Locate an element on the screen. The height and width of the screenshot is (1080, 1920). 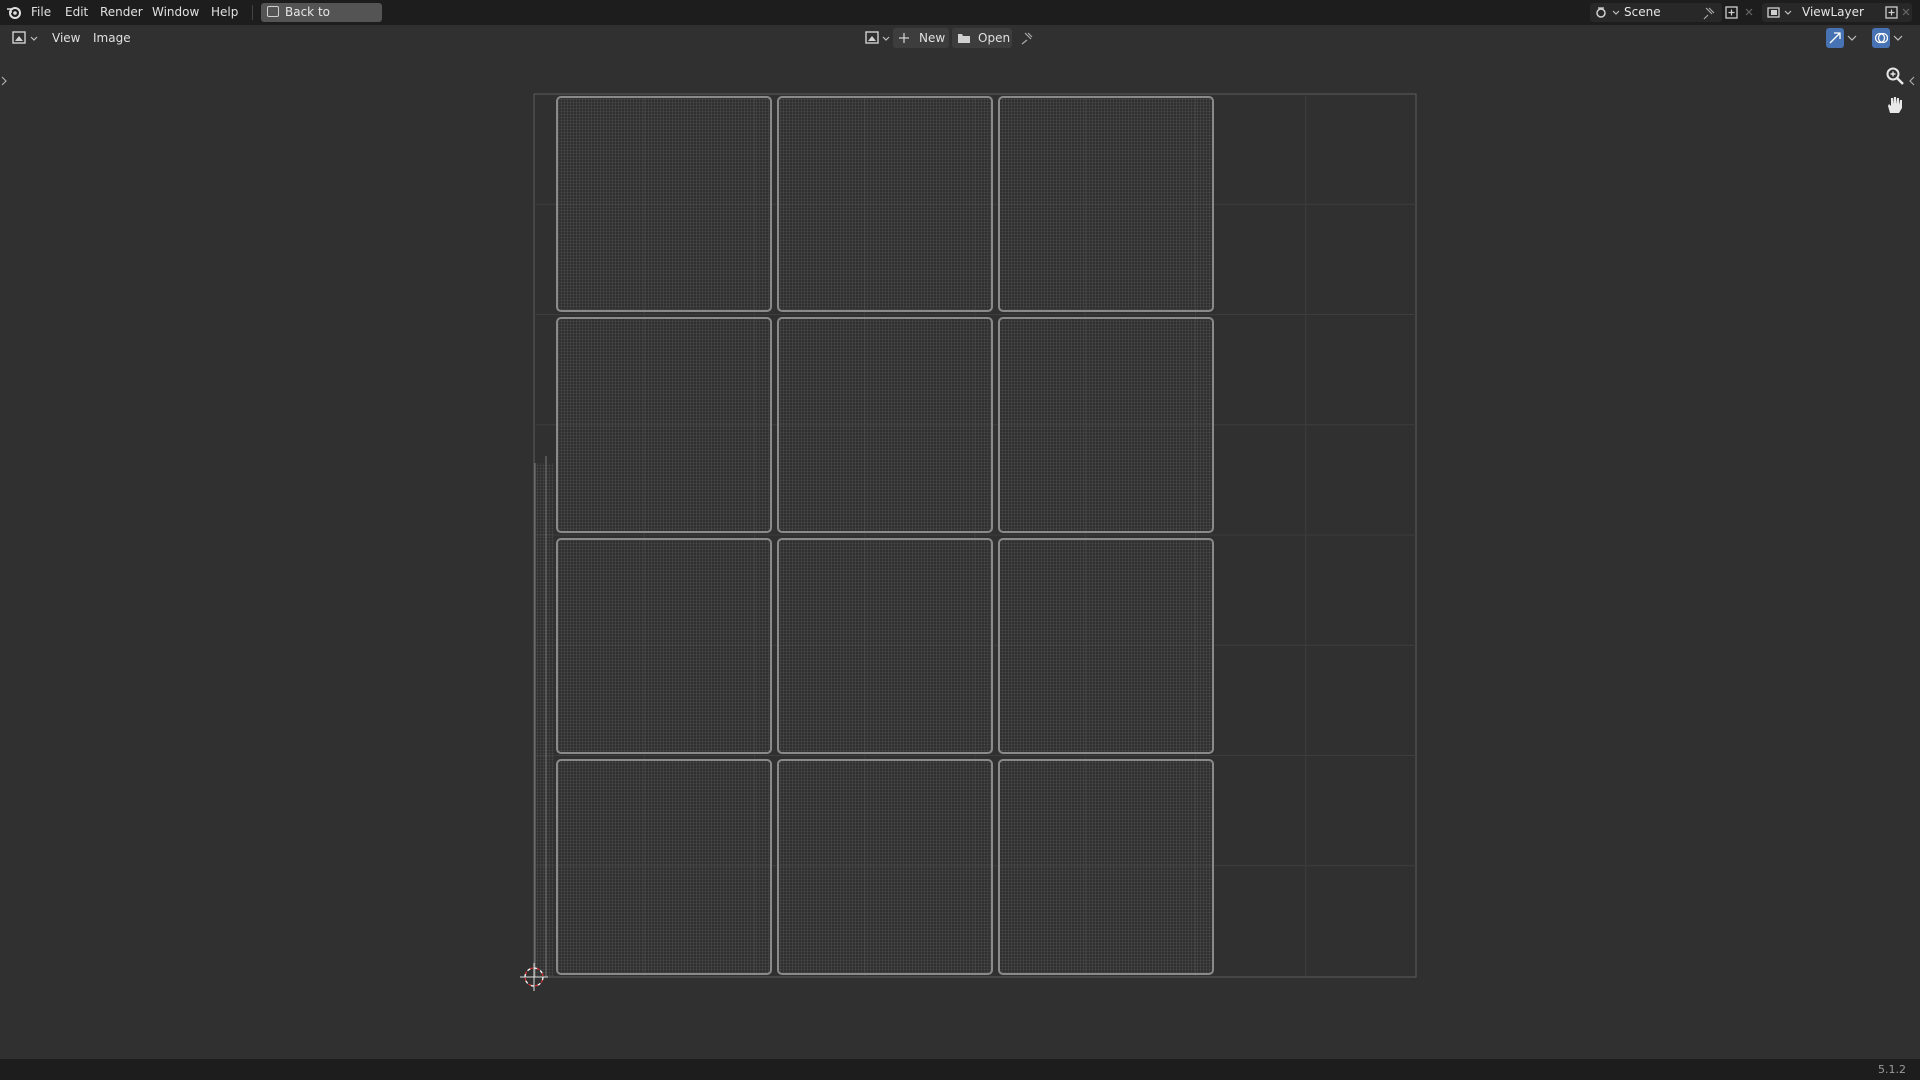
plus-icon is located at coordinates (904, 38).